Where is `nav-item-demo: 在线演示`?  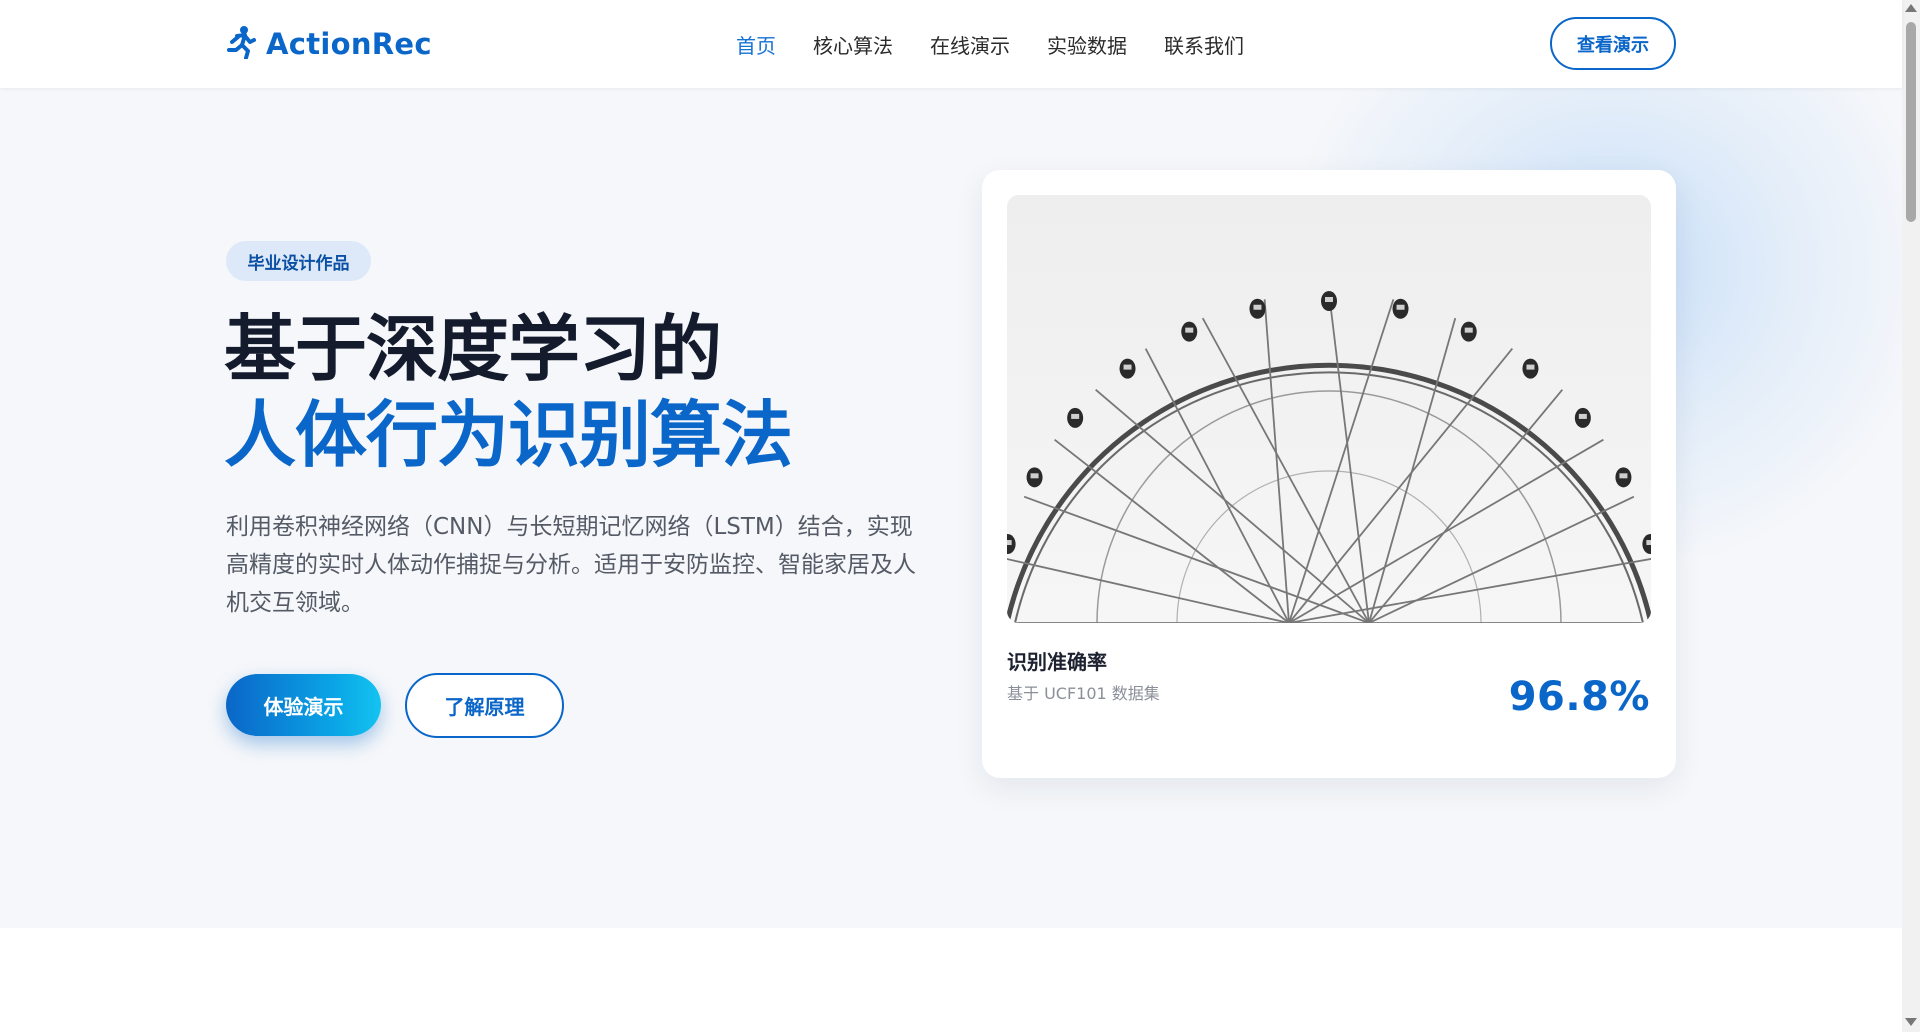
nav-item-demo: 在线演示 is located at coordinates (970, 44).